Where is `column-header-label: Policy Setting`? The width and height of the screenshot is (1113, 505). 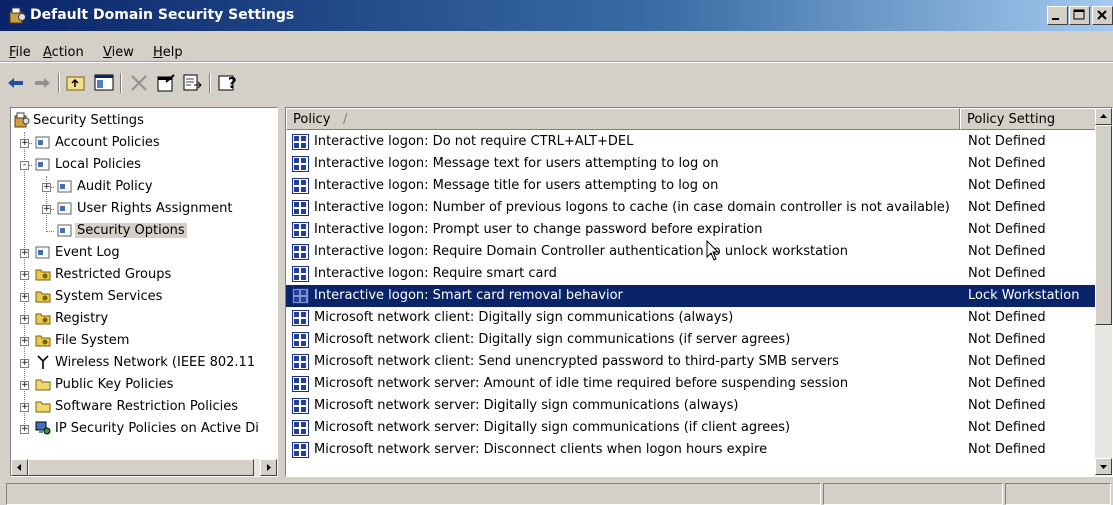
column-header-label: Policy Setting is located at coordinates (1011, 119).